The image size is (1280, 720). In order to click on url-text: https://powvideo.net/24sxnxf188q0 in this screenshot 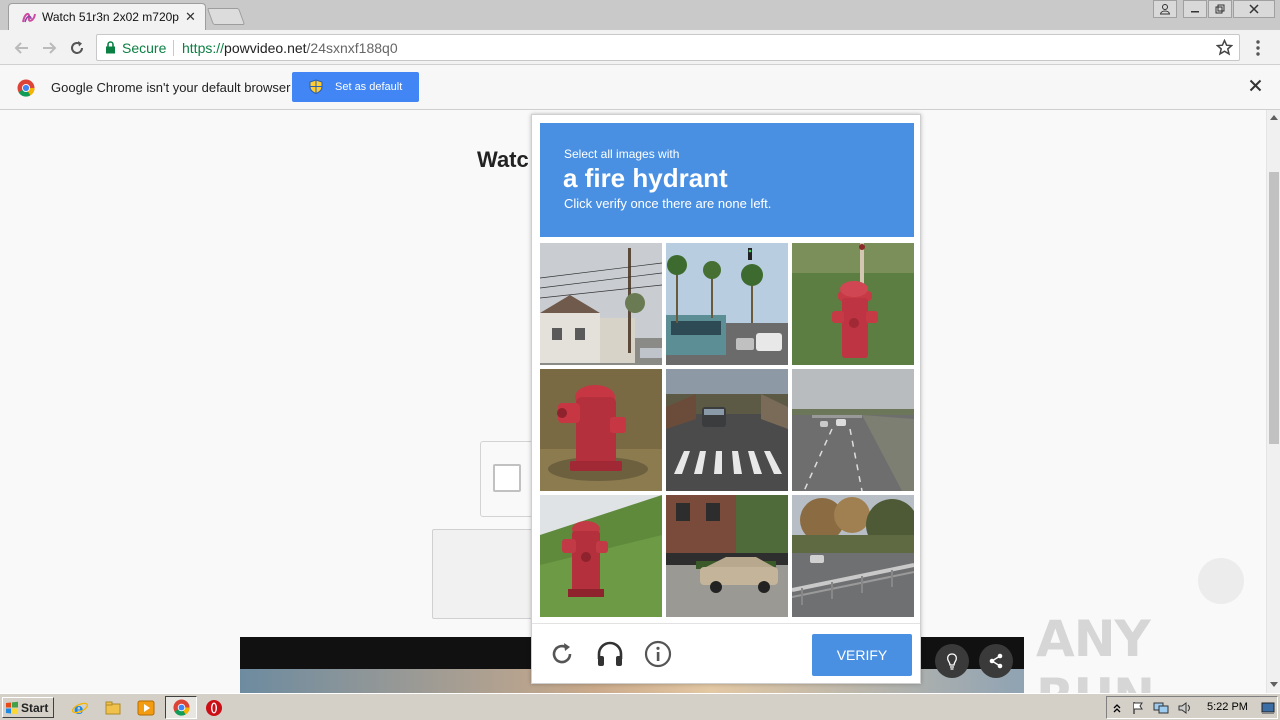, I will do `click(290, 48)`.